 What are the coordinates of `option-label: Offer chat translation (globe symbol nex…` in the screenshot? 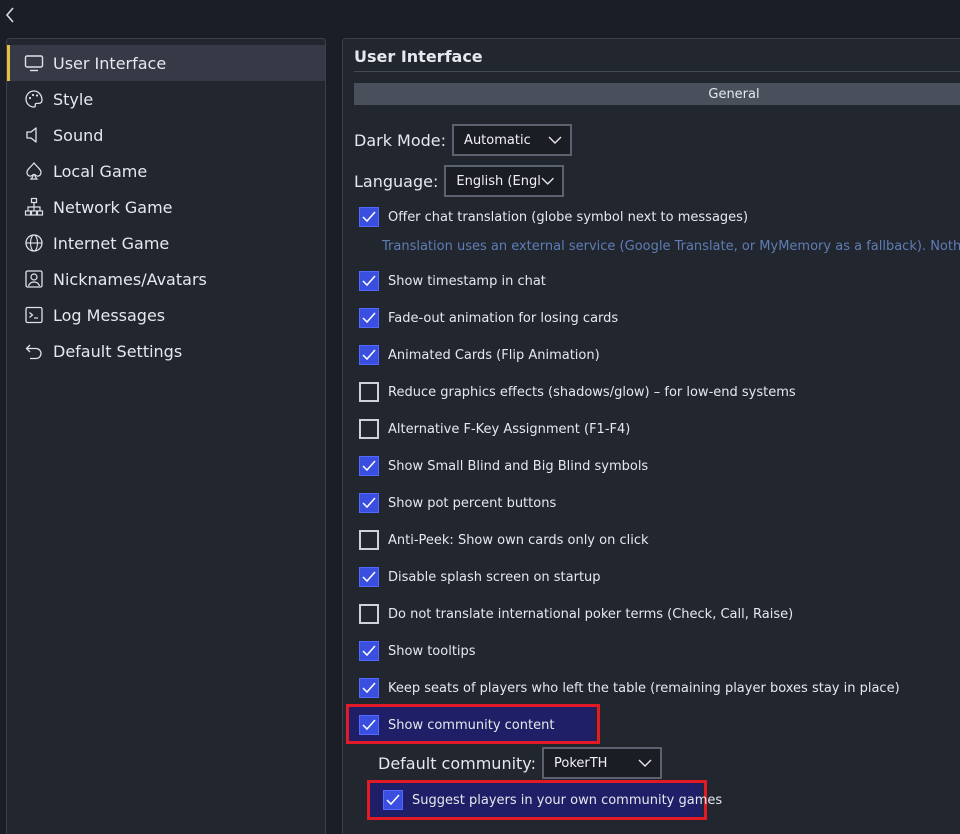 It's located at (568, 217).